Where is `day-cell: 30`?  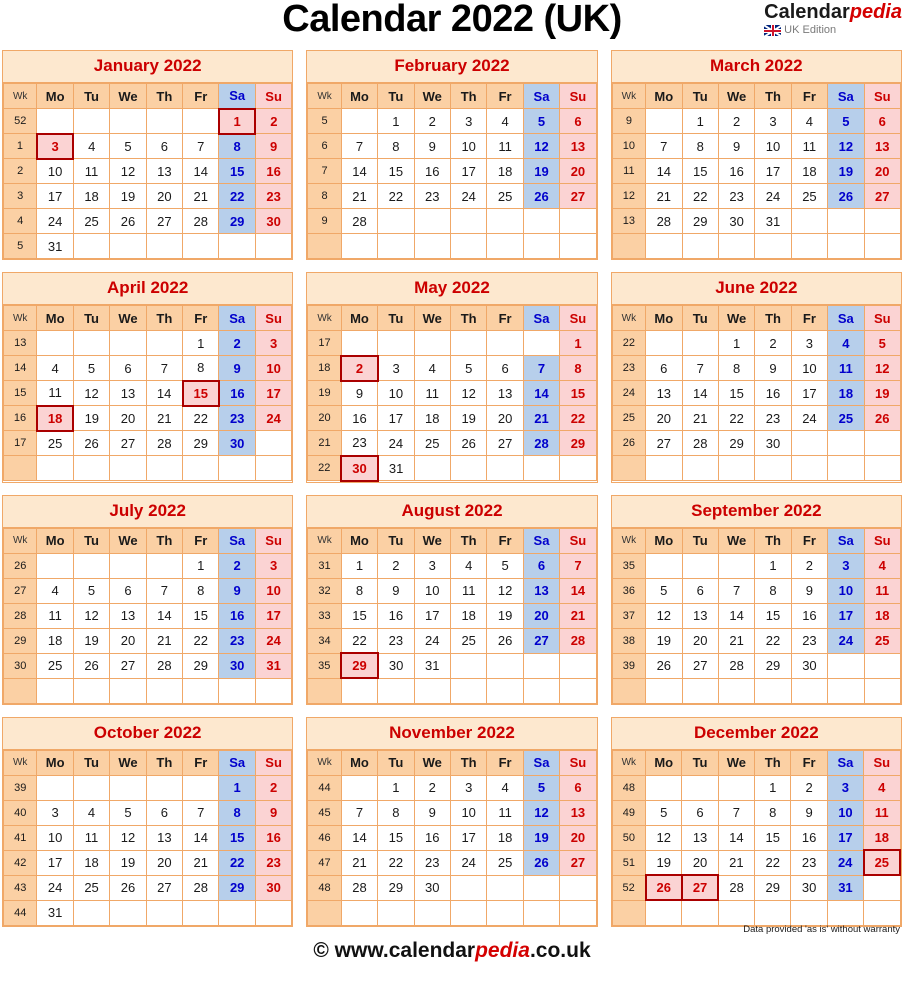
day-cell: 30 is located at coordinates (237, 443).